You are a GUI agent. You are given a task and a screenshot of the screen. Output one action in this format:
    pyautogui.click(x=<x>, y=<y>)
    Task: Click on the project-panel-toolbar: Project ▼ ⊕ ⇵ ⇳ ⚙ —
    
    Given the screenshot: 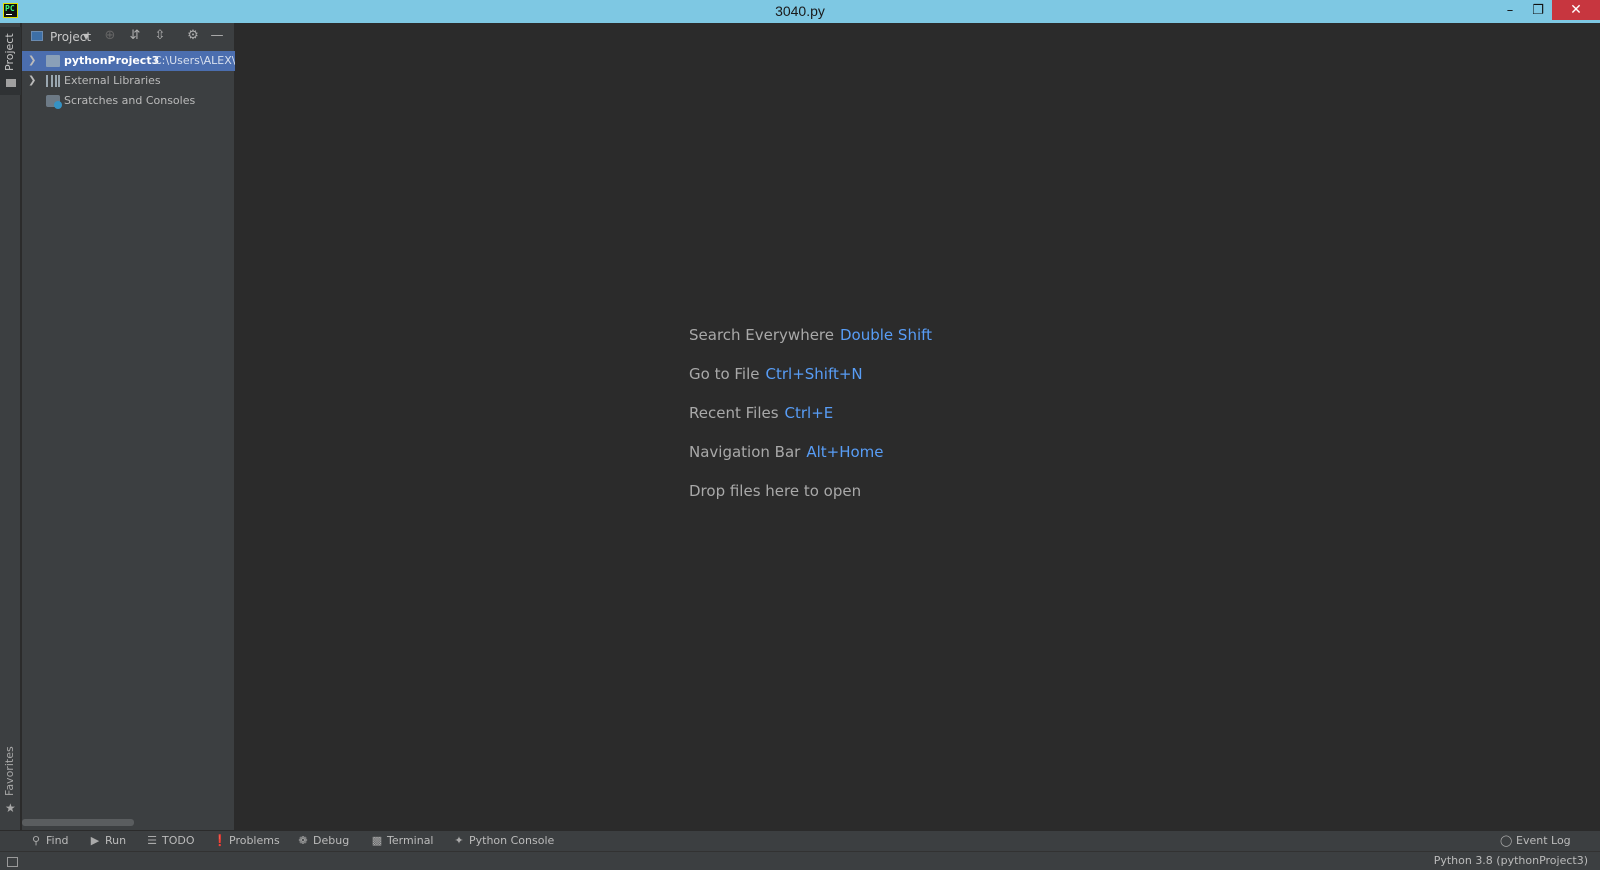 What is the action you would take?
    pyautogui.click(x=128, y=36)
    